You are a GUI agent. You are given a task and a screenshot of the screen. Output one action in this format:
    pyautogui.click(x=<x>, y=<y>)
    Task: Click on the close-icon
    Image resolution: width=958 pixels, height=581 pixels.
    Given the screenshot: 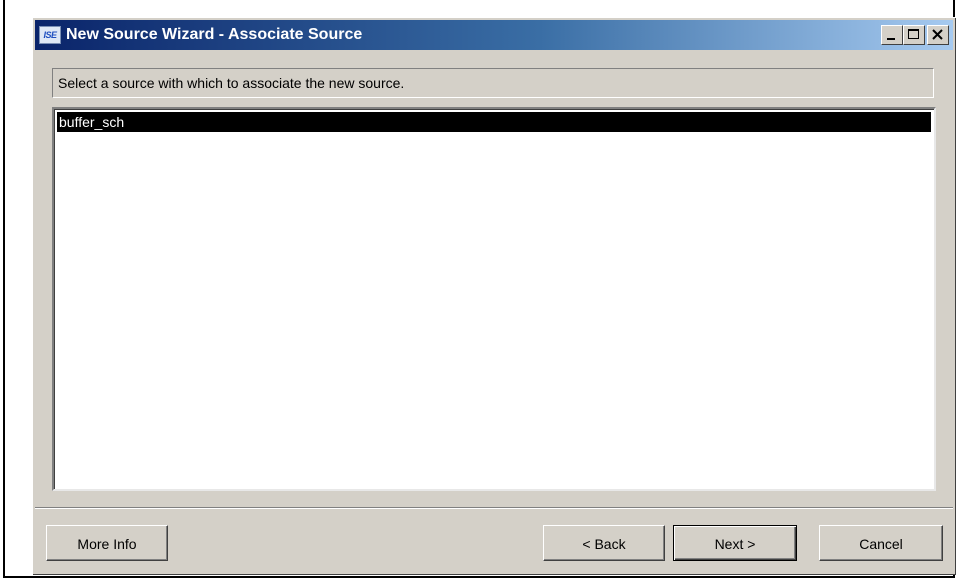 What is the action you would take?
    pyautogui.click(x=937, y=34)
    